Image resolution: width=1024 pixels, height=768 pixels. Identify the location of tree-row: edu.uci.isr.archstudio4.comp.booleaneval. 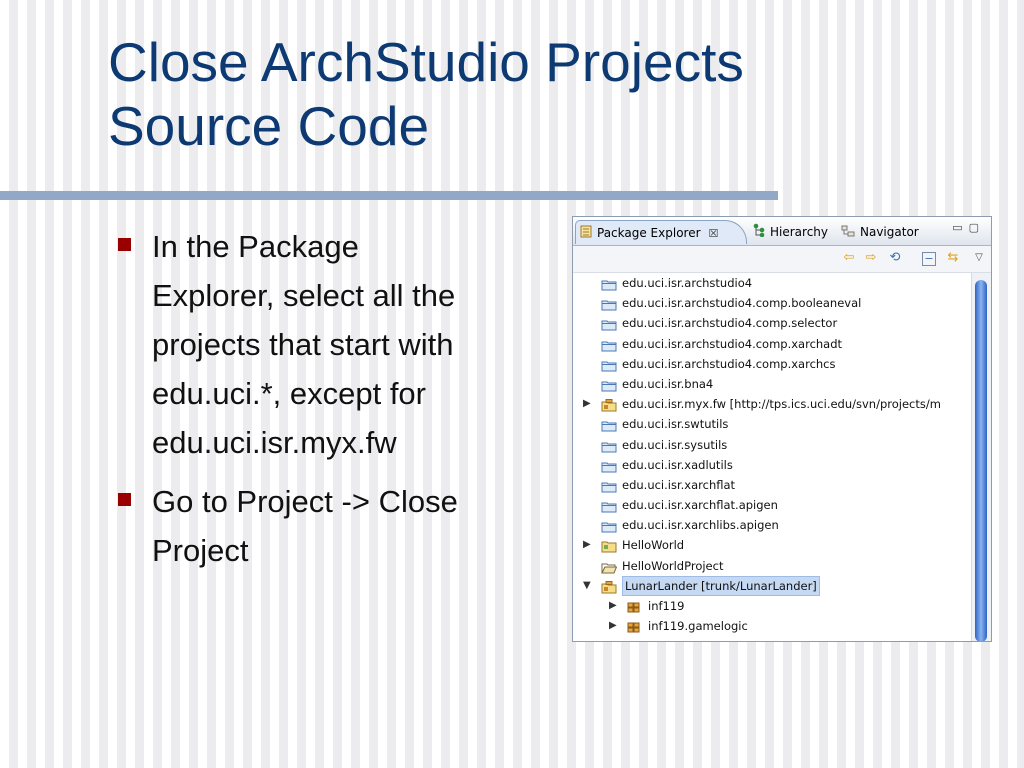
(771, 303).